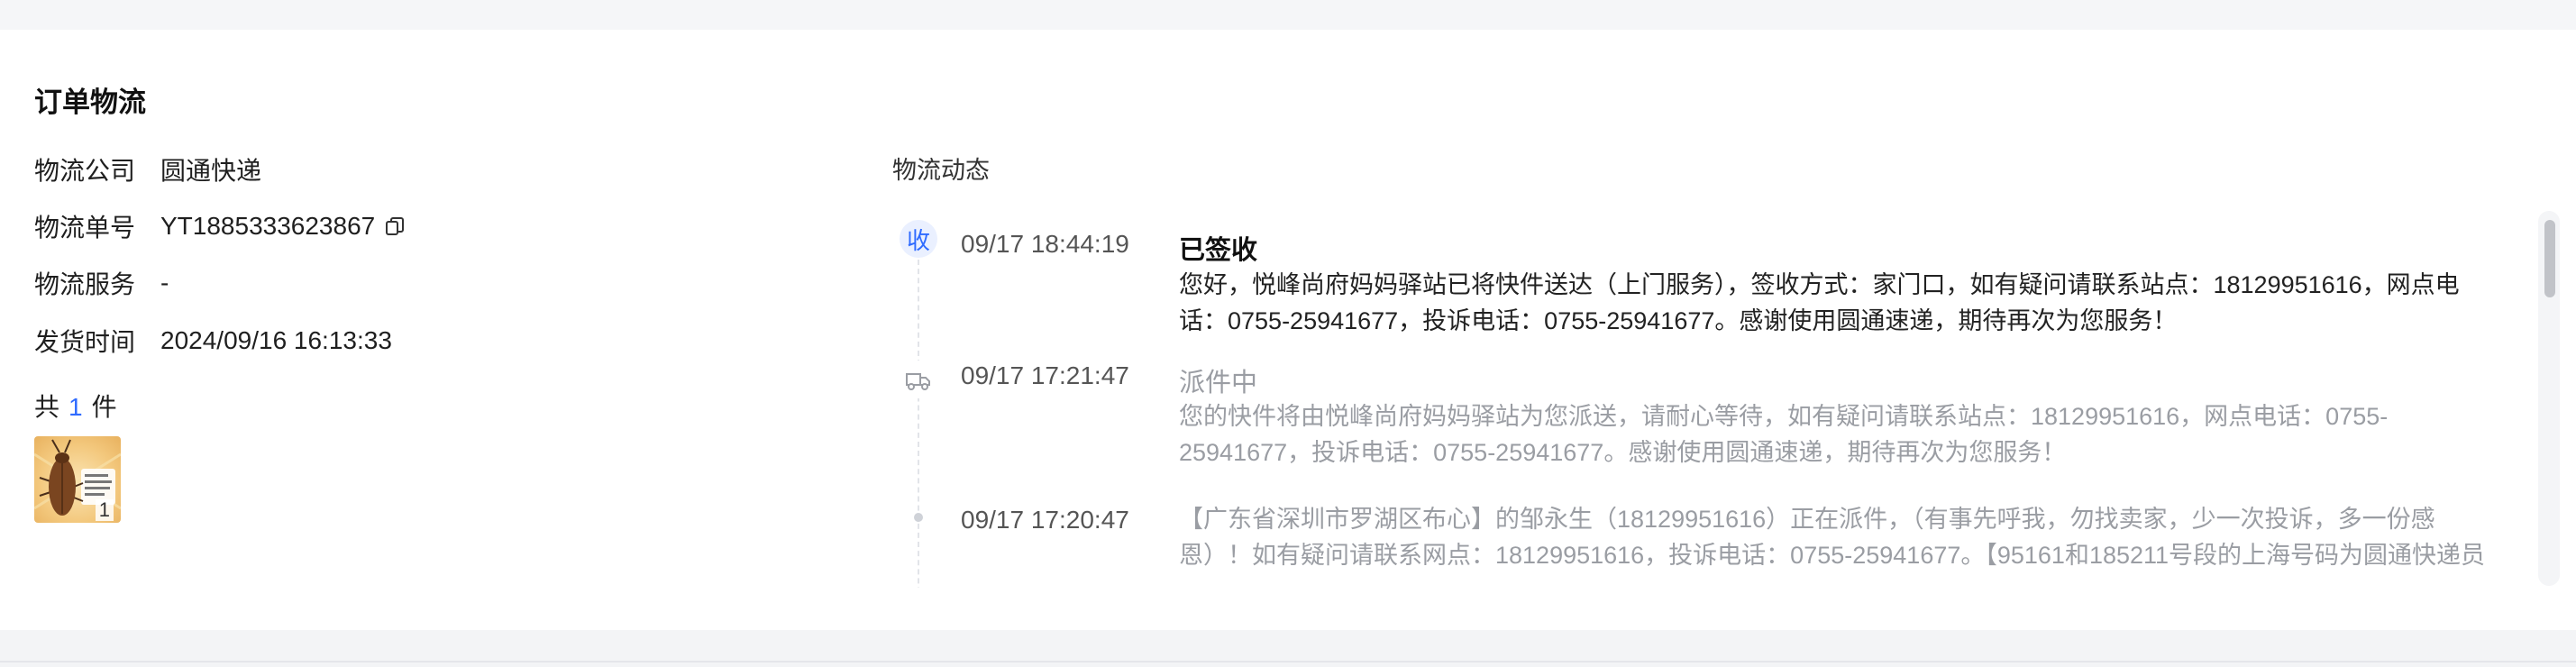  Describe the element at coordinates (1045, 244) in the screenshot. I see `event-time: 09/17 18:44:19` at that location.